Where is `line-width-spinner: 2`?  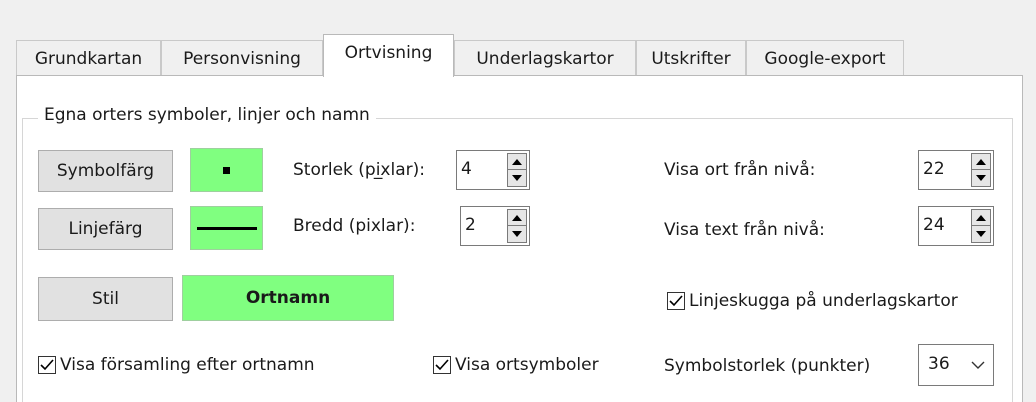 line-width-spinner: 2 is located at coordinates (495, 226).